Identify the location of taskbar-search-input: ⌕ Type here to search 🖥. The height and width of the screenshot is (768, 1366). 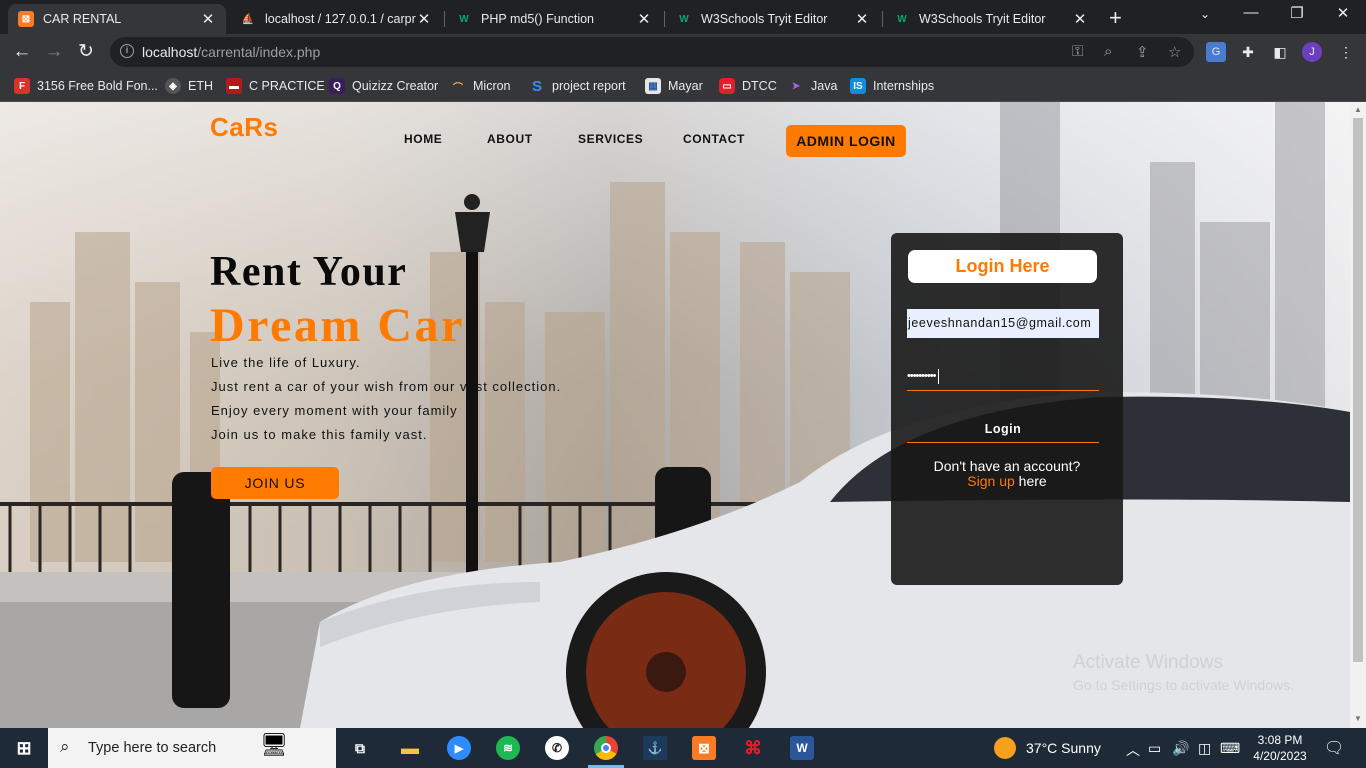
(192, 748).